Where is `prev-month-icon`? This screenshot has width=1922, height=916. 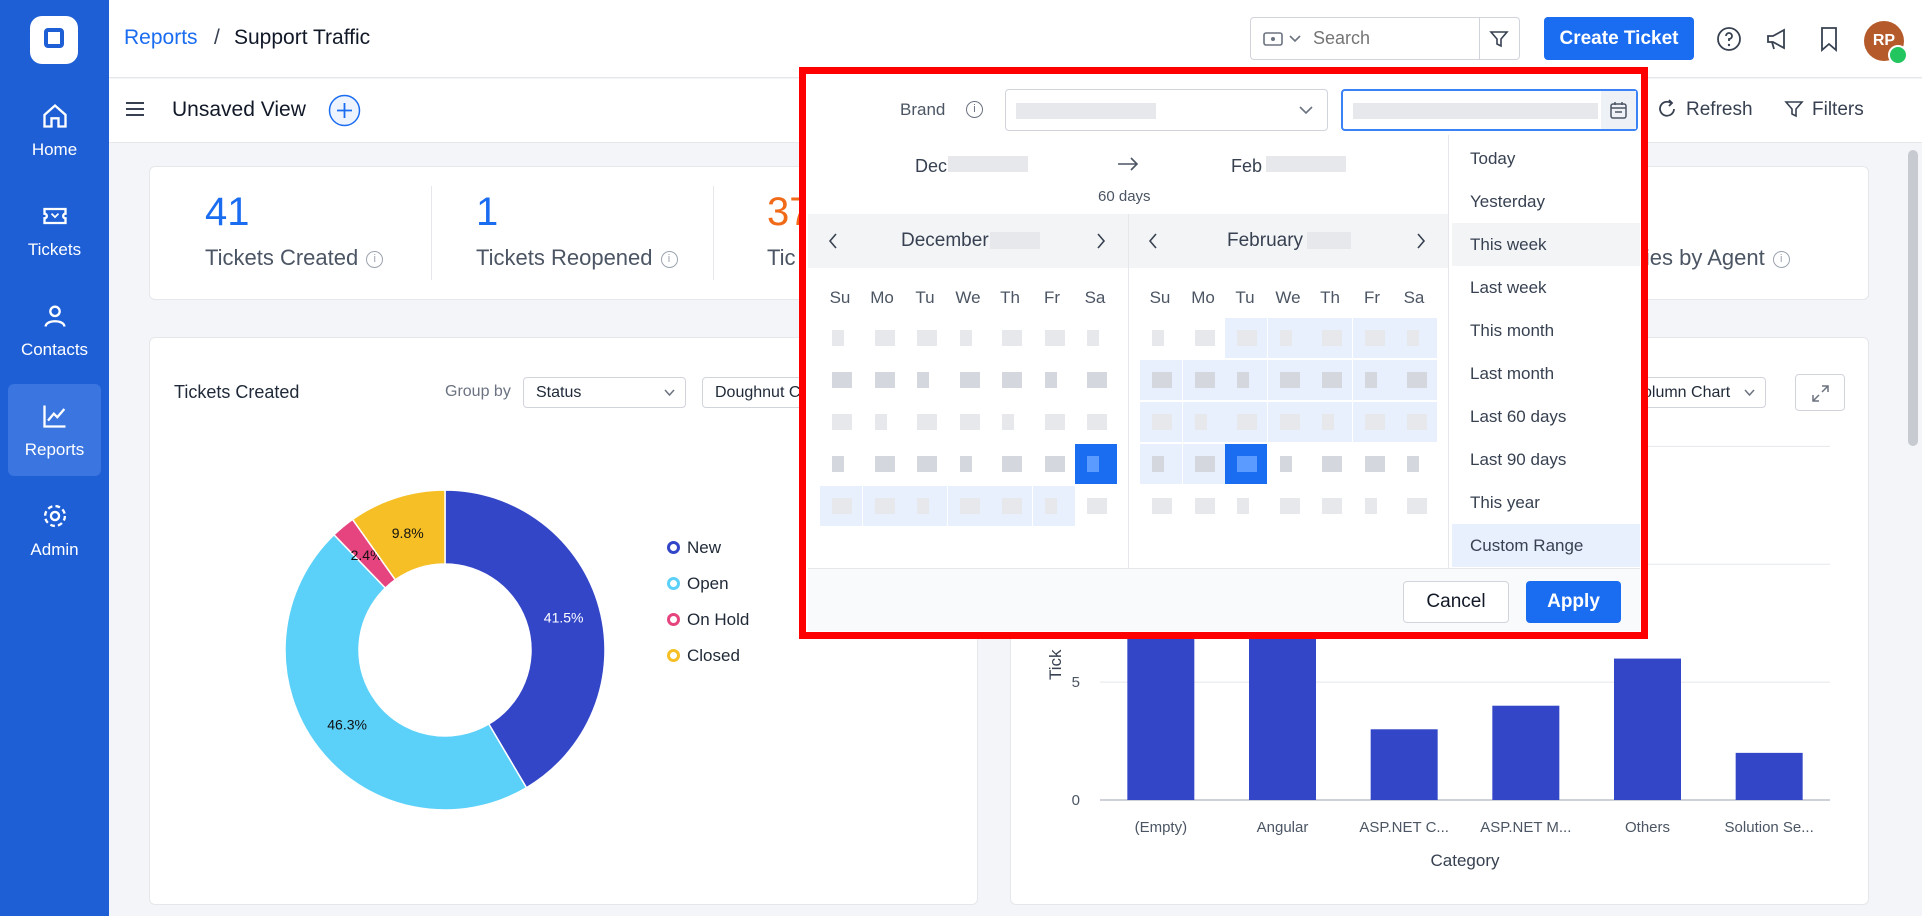
prev-month-icon is located at coordinates (833, 241).